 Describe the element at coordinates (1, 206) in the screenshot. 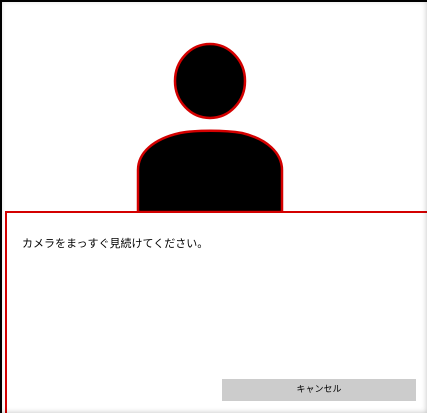

I see `left-border` at that location.